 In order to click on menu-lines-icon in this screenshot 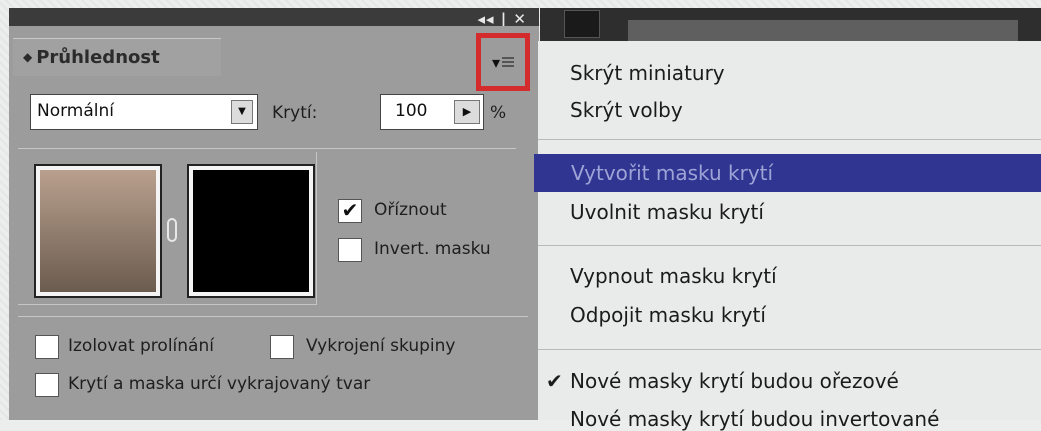, I will do `click(508, 62)`.